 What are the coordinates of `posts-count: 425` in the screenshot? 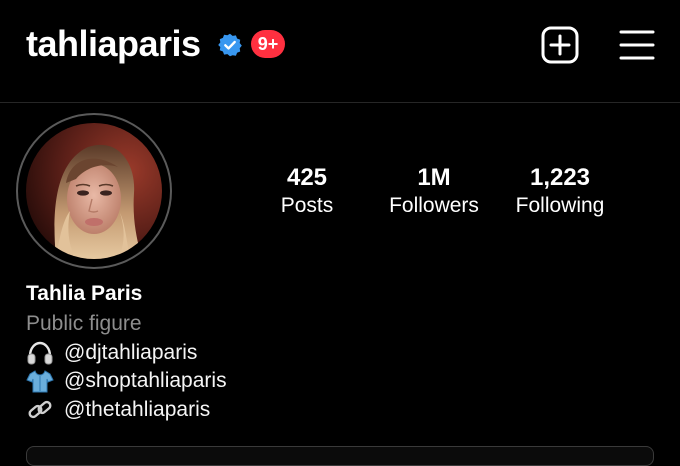 It's located at (307, 177).